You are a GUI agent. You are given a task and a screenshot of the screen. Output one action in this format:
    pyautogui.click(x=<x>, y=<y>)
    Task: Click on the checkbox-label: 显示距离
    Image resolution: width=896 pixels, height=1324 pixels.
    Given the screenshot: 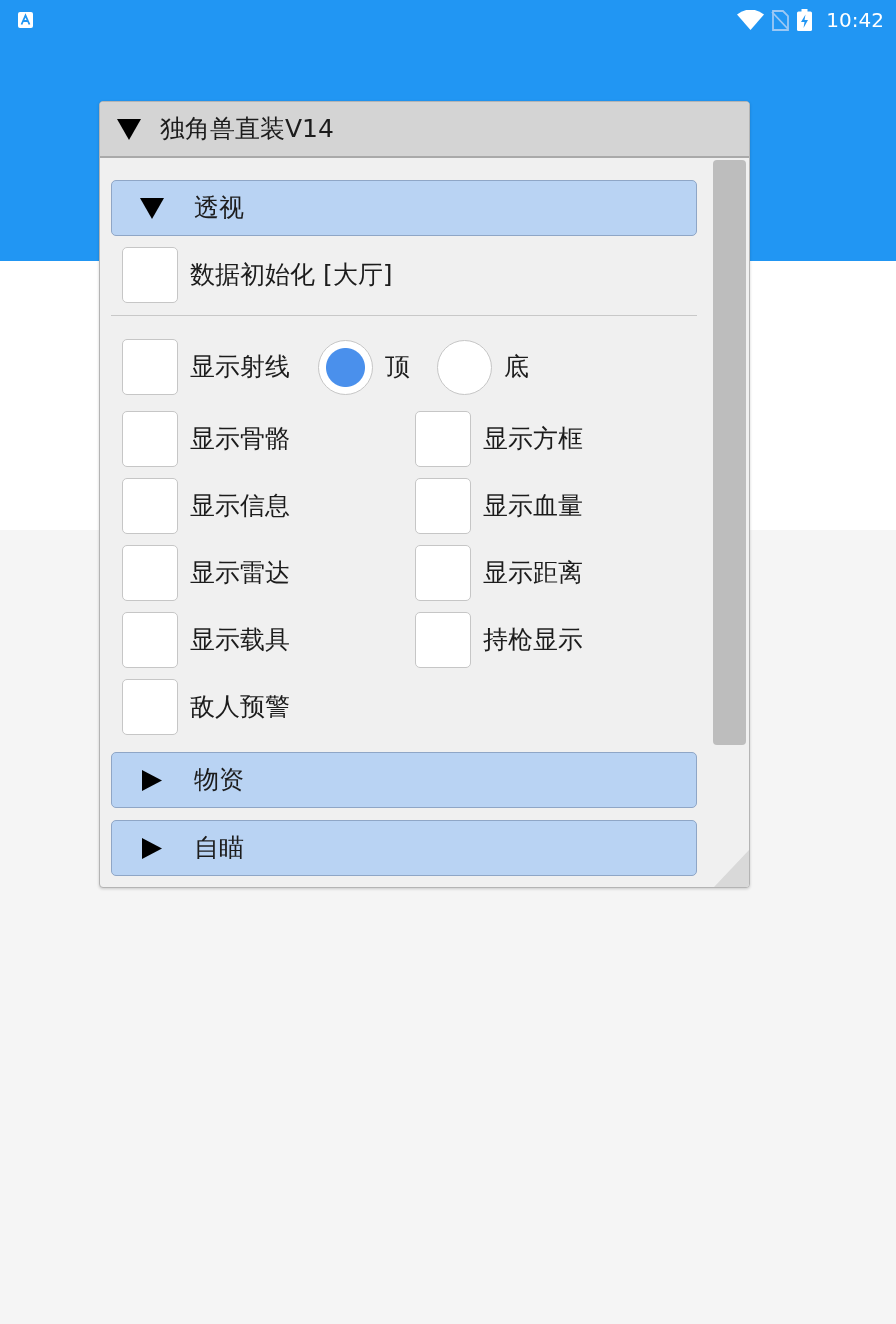 What is the action you would take?
    pyautogui.click(x=533, y=573)
    